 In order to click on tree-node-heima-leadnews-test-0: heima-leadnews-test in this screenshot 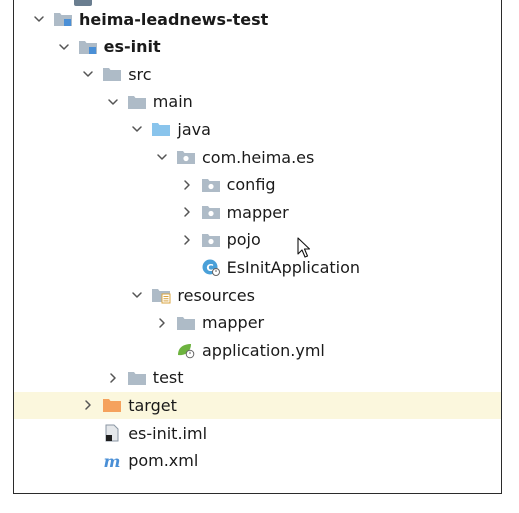, I will do `click(257, 19)`.